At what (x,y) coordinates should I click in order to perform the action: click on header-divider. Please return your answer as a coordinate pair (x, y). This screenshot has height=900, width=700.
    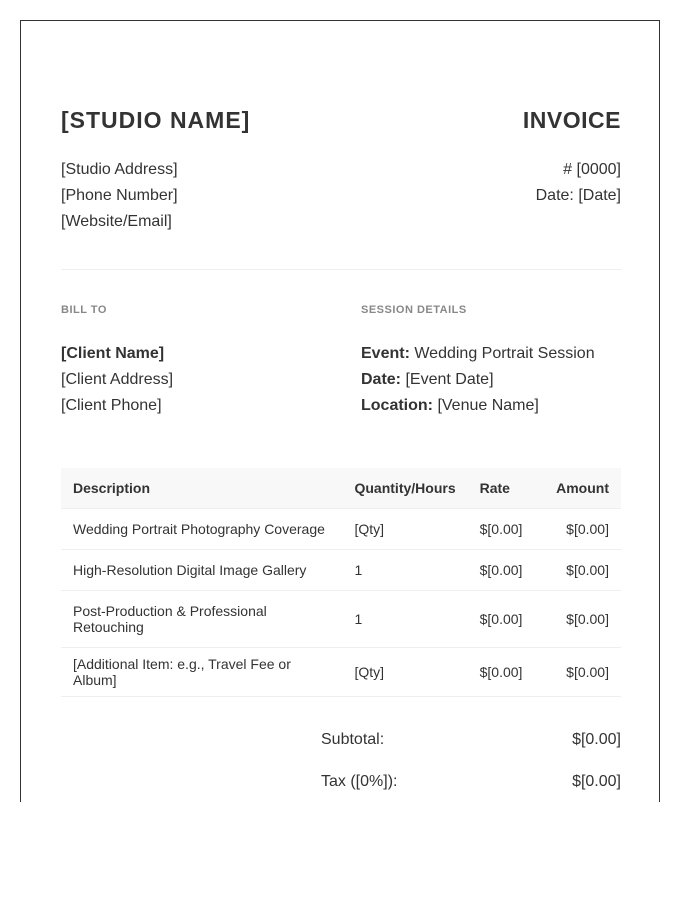
    Looking at the image, I should click on (341, 269).